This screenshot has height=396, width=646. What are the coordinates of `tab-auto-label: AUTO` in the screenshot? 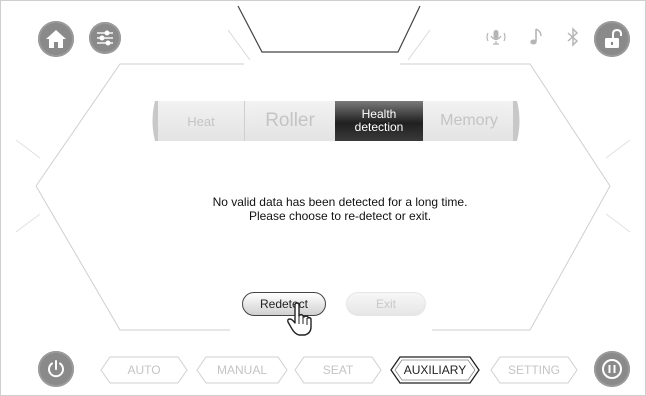 It's located at (144, 370).